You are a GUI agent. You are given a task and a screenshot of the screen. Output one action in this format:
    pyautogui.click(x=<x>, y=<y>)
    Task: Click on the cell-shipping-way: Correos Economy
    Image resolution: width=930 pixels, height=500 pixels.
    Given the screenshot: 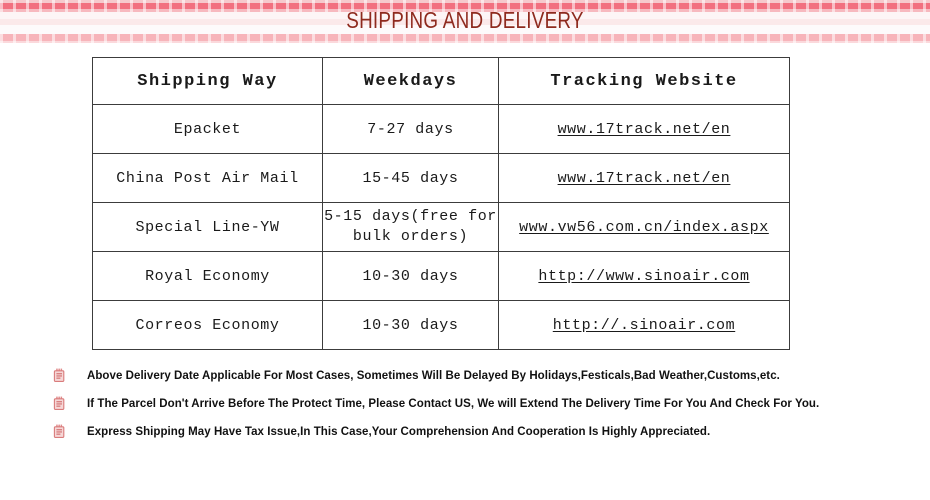 What is the action you would take?
    pyautogui.click(x=207, y=325)
    